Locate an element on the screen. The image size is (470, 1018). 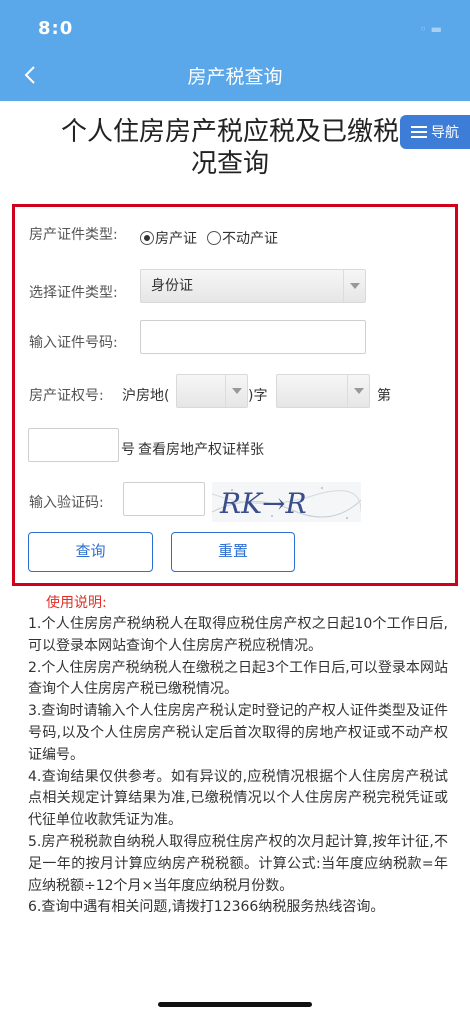
radio-property-cert: 房产证 is located at coordinates (168, 238).